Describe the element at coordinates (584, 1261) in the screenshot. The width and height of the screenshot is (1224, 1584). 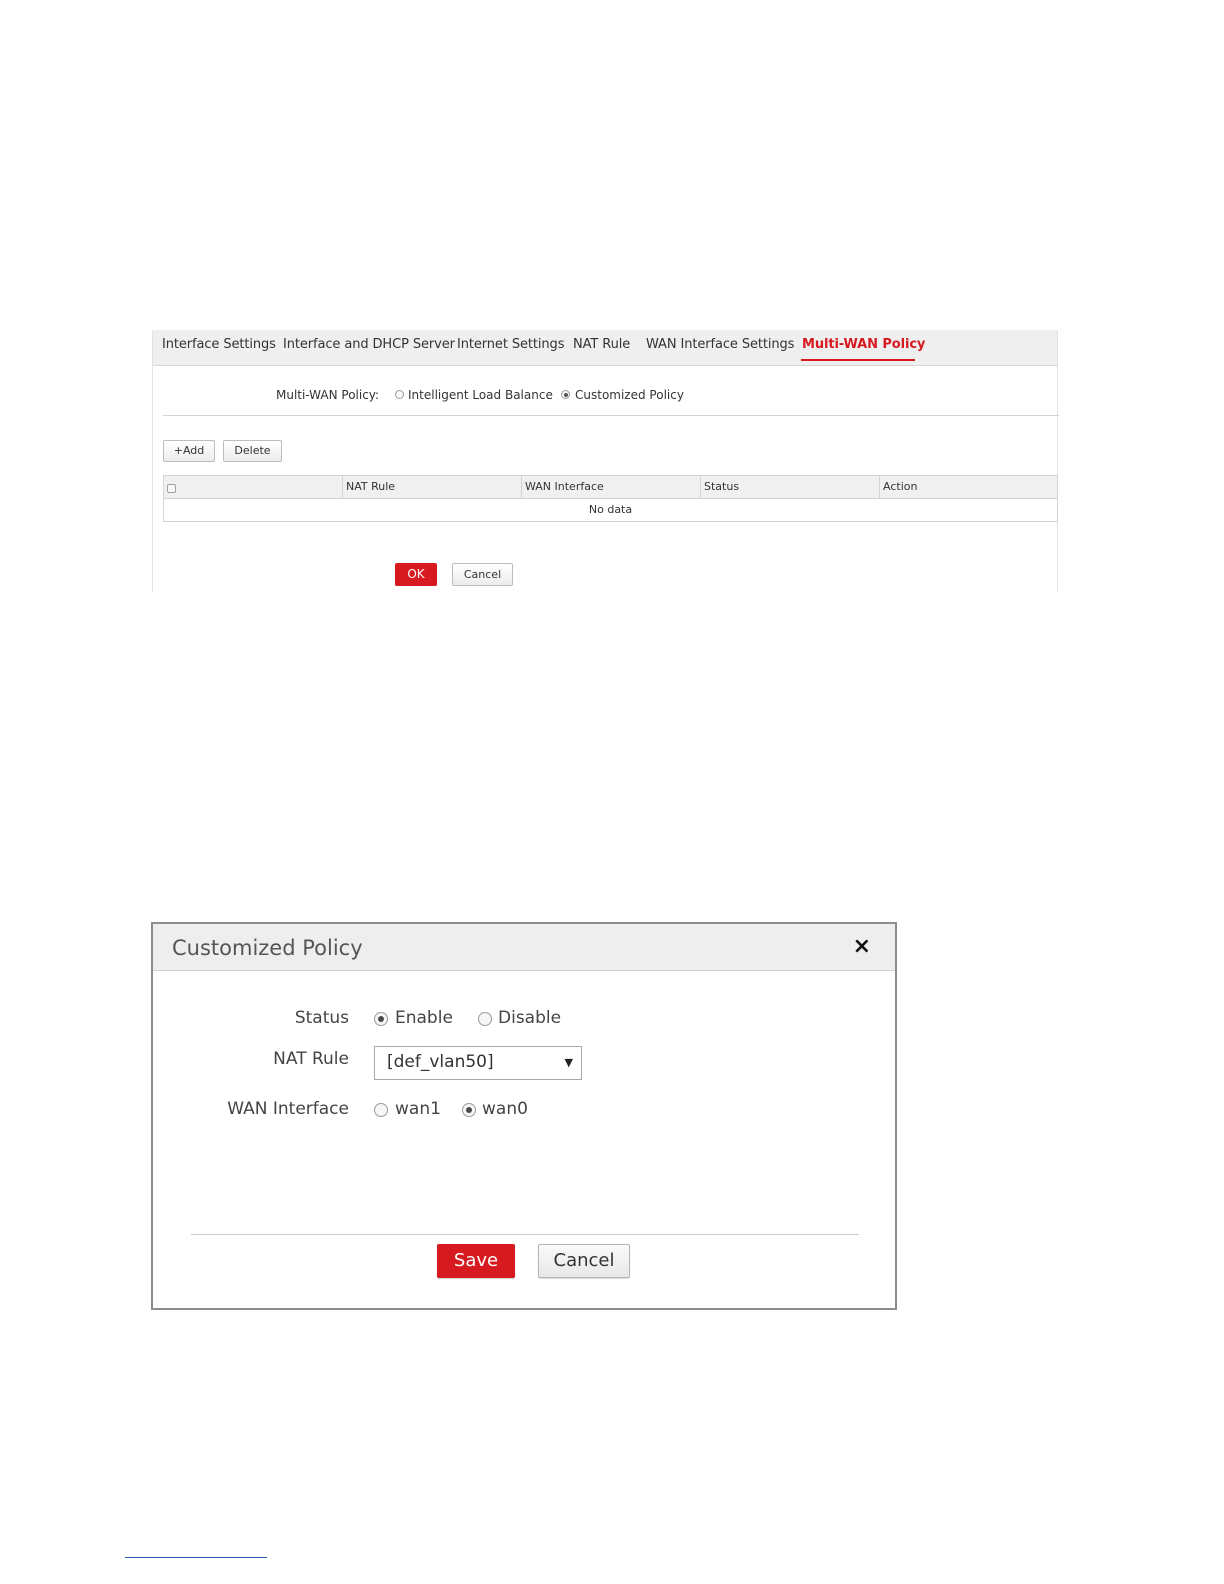
I see `dialog-cancel-button: Cancel` at that location.